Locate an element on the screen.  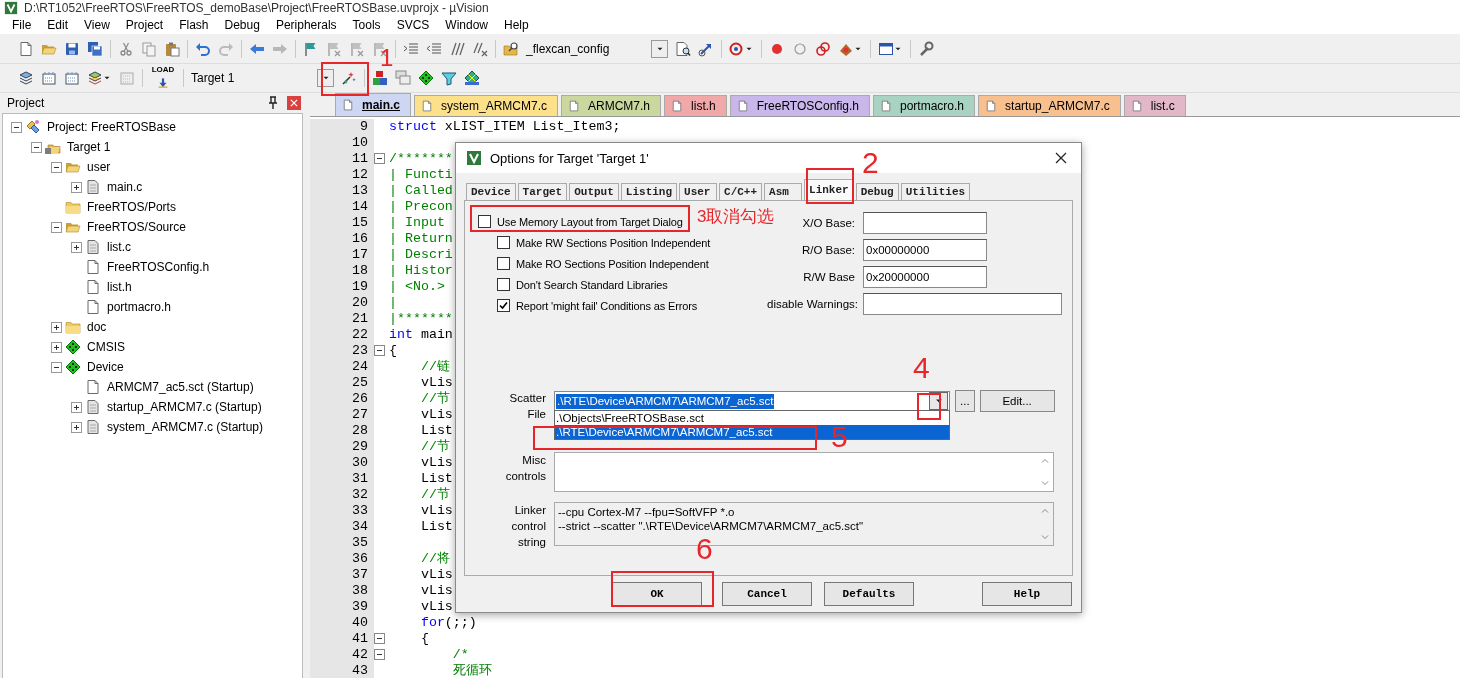
menu-item: Flash is located at coordinates (194, 25).